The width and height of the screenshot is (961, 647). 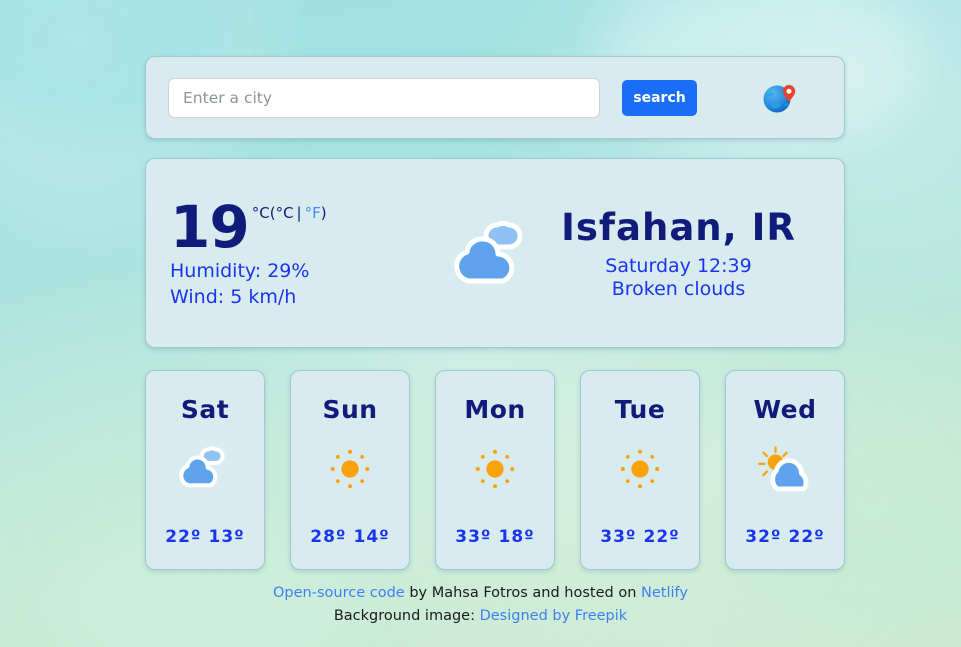 What do you see at coordinates (785, 537) in the screenshot?
I see `forecast-temps: 32º 22º` at bounding box center [785, 537].